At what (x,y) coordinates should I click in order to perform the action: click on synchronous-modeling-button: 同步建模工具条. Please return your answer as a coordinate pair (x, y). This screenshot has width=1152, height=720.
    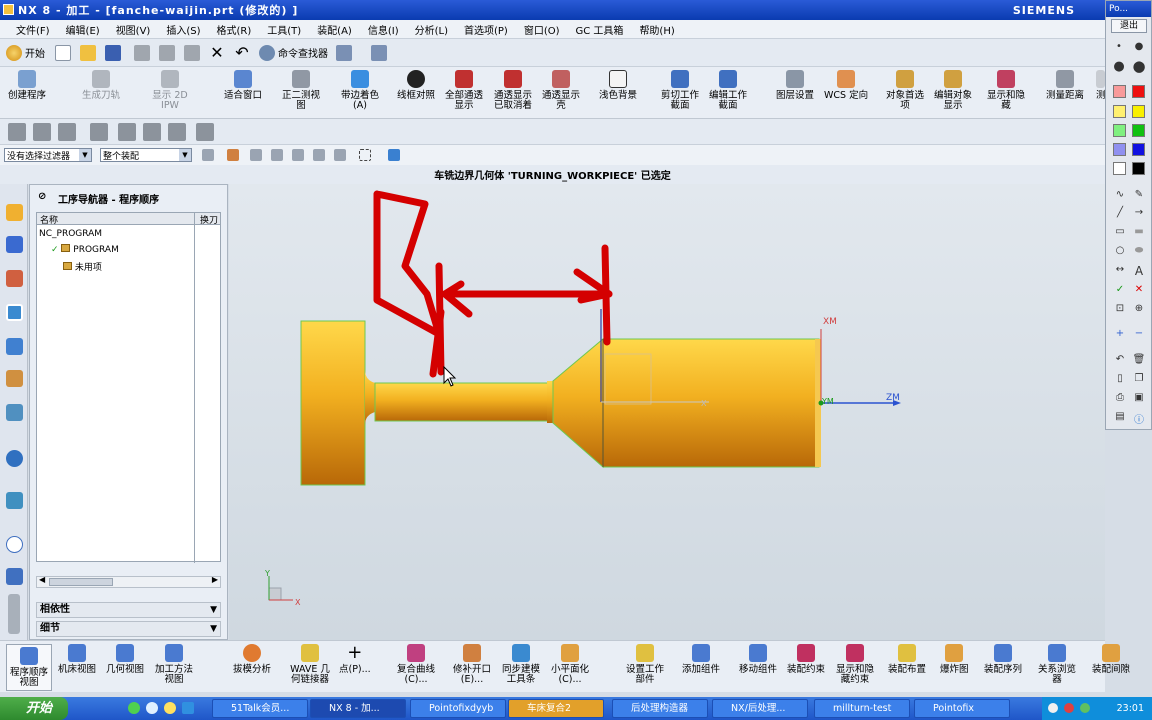
    Looking at the image, I should click on (521, 664).